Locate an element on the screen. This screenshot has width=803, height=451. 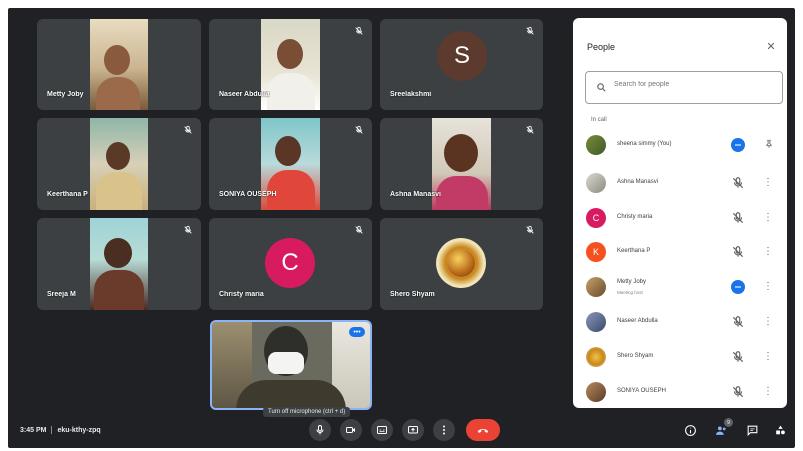
participant-row: SONIYA OUSEPH ⋮ is located at coordinates (680, 392).